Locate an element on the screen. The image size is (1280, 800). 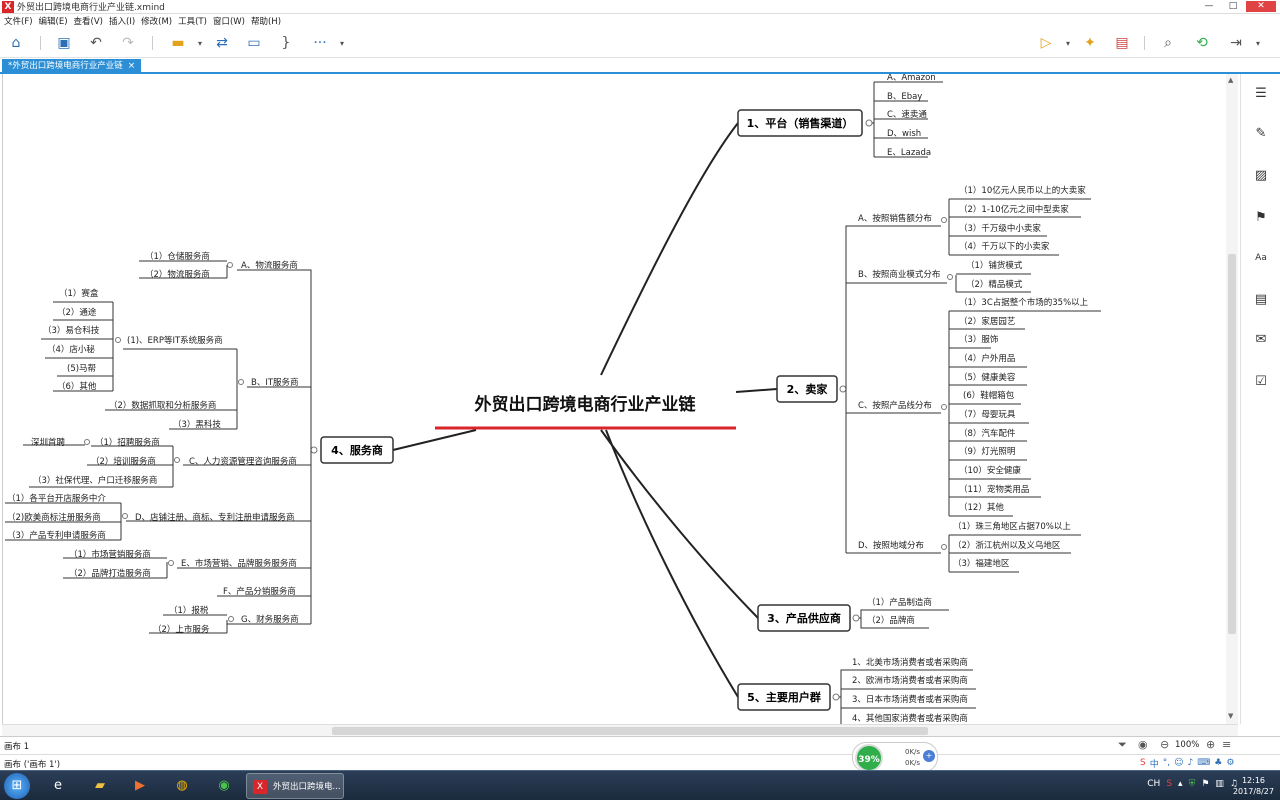
menu-window: 窗口(W) is located at coordinates (229, 21).